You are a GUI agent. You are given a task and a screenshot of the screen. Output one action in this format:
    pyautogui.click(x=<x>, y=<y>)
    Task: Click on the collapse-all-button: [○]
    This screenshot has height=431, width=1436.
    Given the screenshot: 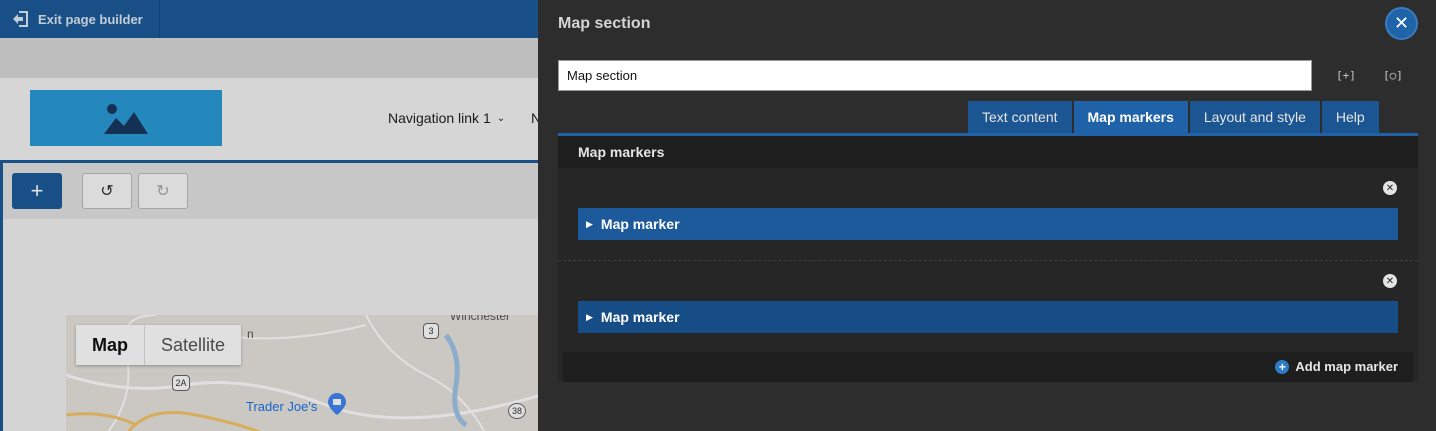 What is the action you would take?
    pyautogui.click(x=1393, y=75)
    